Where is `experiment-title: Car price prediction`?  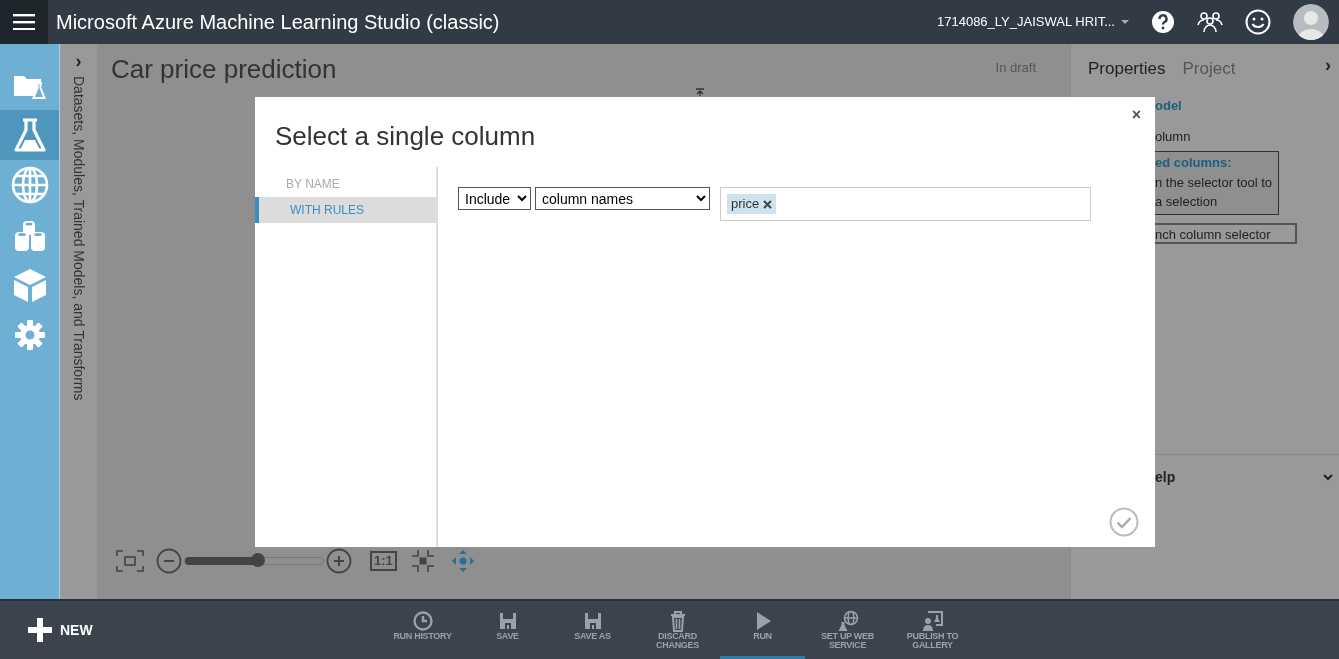
experiment-title: Car price prediction is located at coordinates (224, 69).